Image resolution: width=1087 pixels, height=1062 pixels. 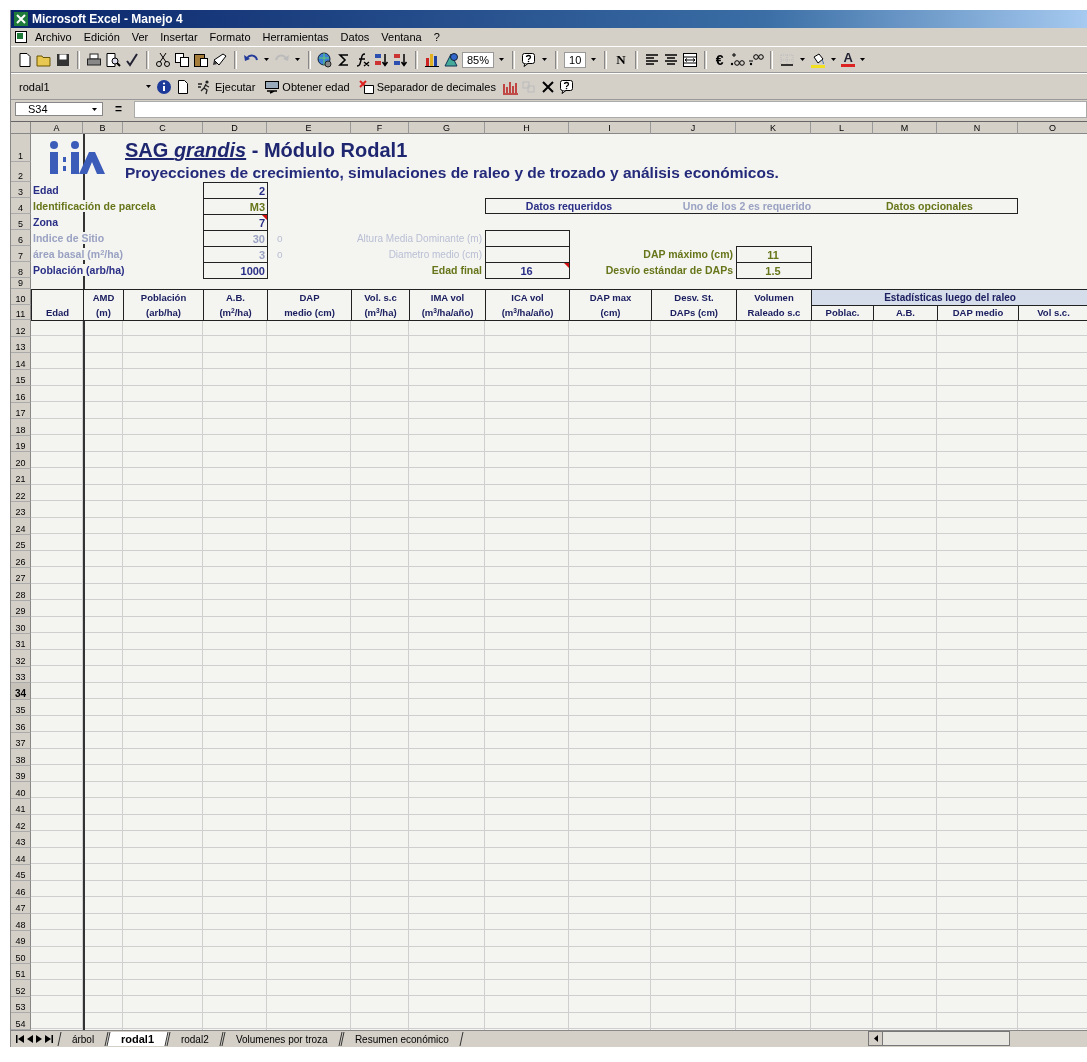 I want to click on field-label: área basal (m$^{2}$/ha), so click(x=78, y=254).